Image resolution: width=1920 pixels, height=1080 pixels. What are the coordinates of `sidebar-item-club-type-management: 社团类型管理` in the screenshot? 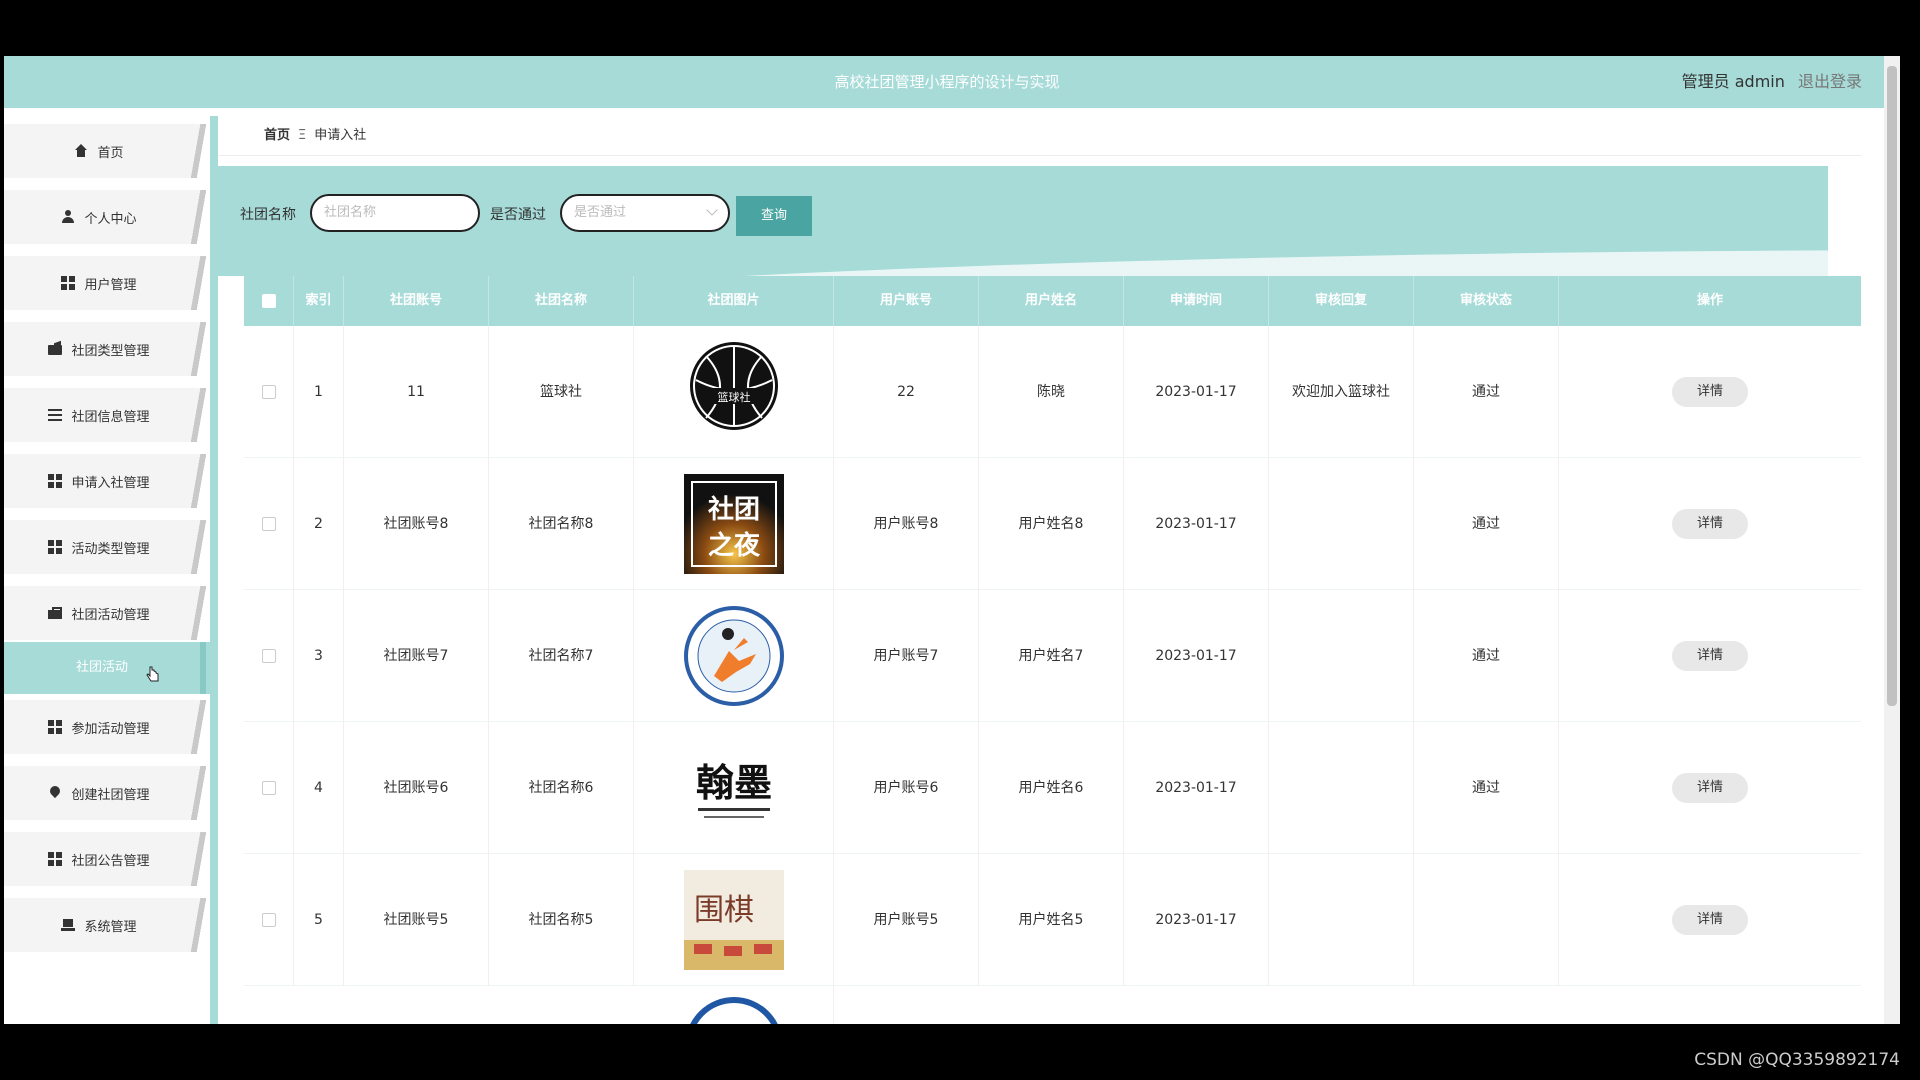 It's located at (107, 349).